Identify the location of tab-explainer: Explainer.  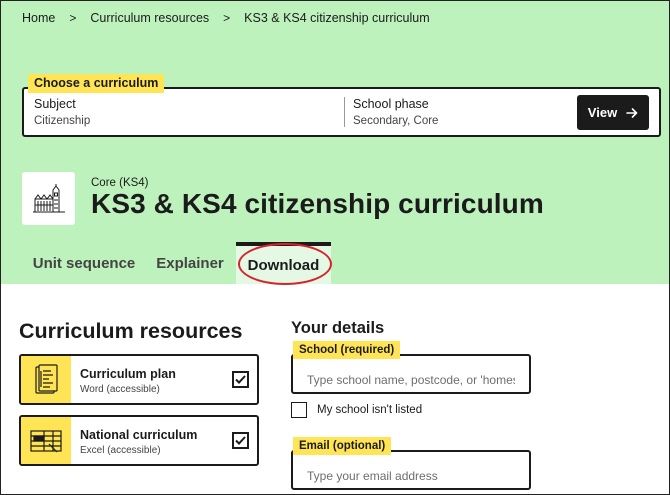
(190, 263).